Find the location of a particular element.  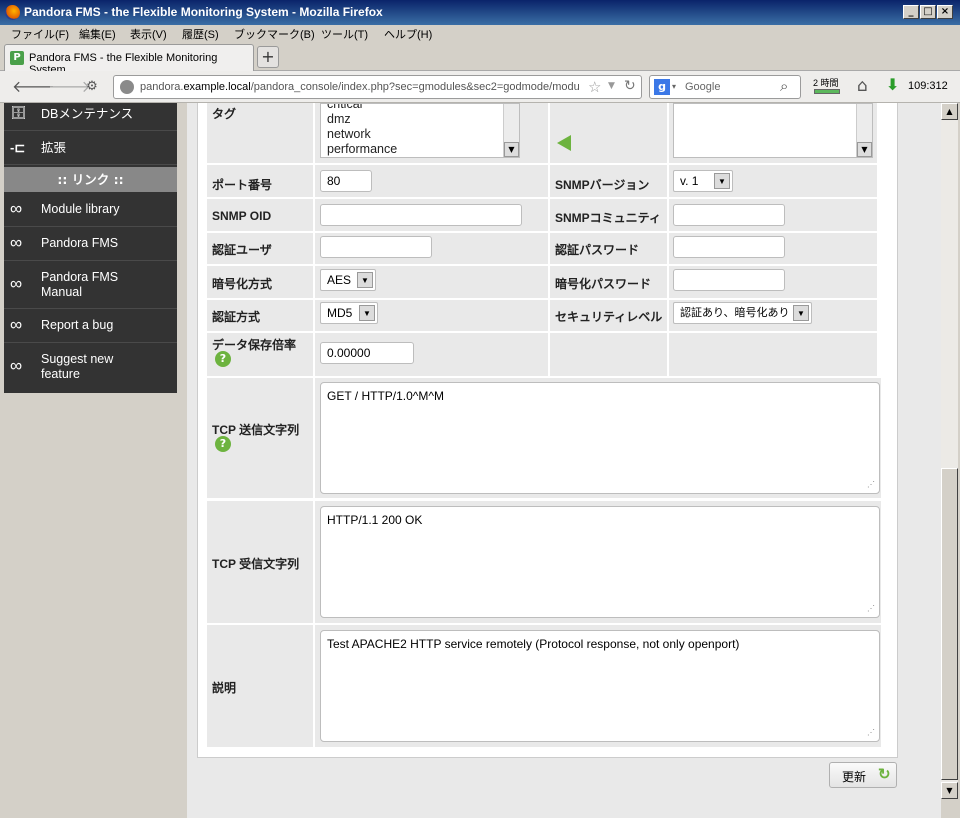

port-input: 80 is located at coordinates (346, 181).